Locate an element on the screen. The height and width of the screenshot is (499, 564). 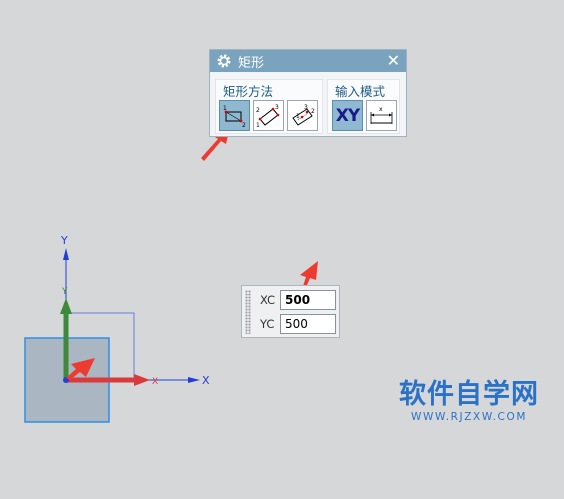
svg-text: x is located at coordinates (381, 109).